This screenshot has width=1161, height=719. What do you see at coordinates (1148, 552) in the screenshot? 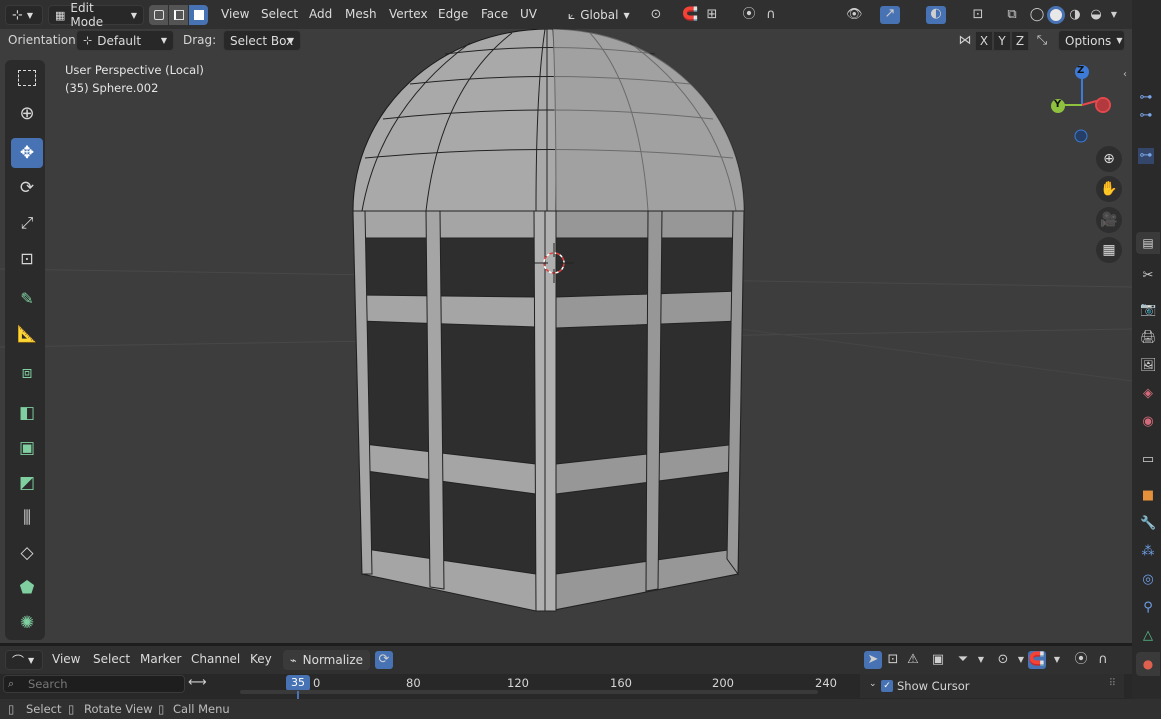
I see `particles-properties-icon: ⁂` at bounding box center [1148, 552].